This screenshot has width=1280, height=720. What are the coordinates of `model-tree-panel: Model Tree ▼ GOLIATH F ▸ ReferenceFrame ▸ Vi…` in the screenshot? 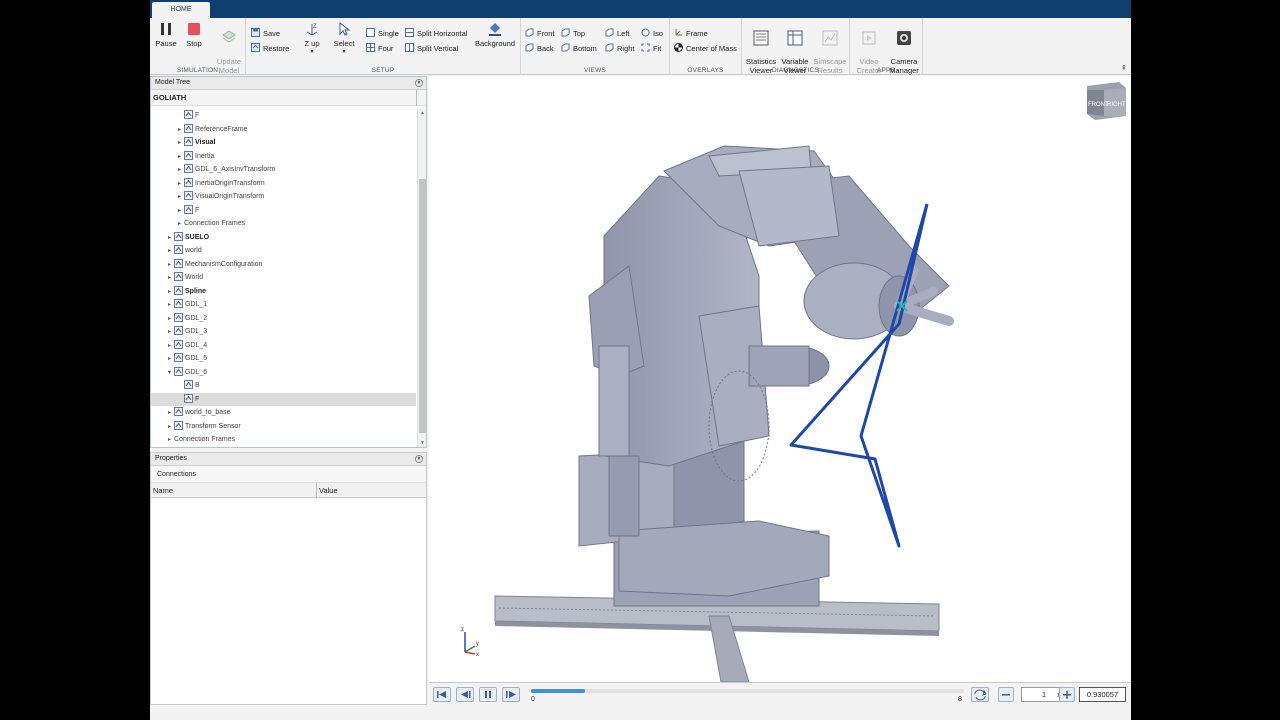 It's located at (288, 262).